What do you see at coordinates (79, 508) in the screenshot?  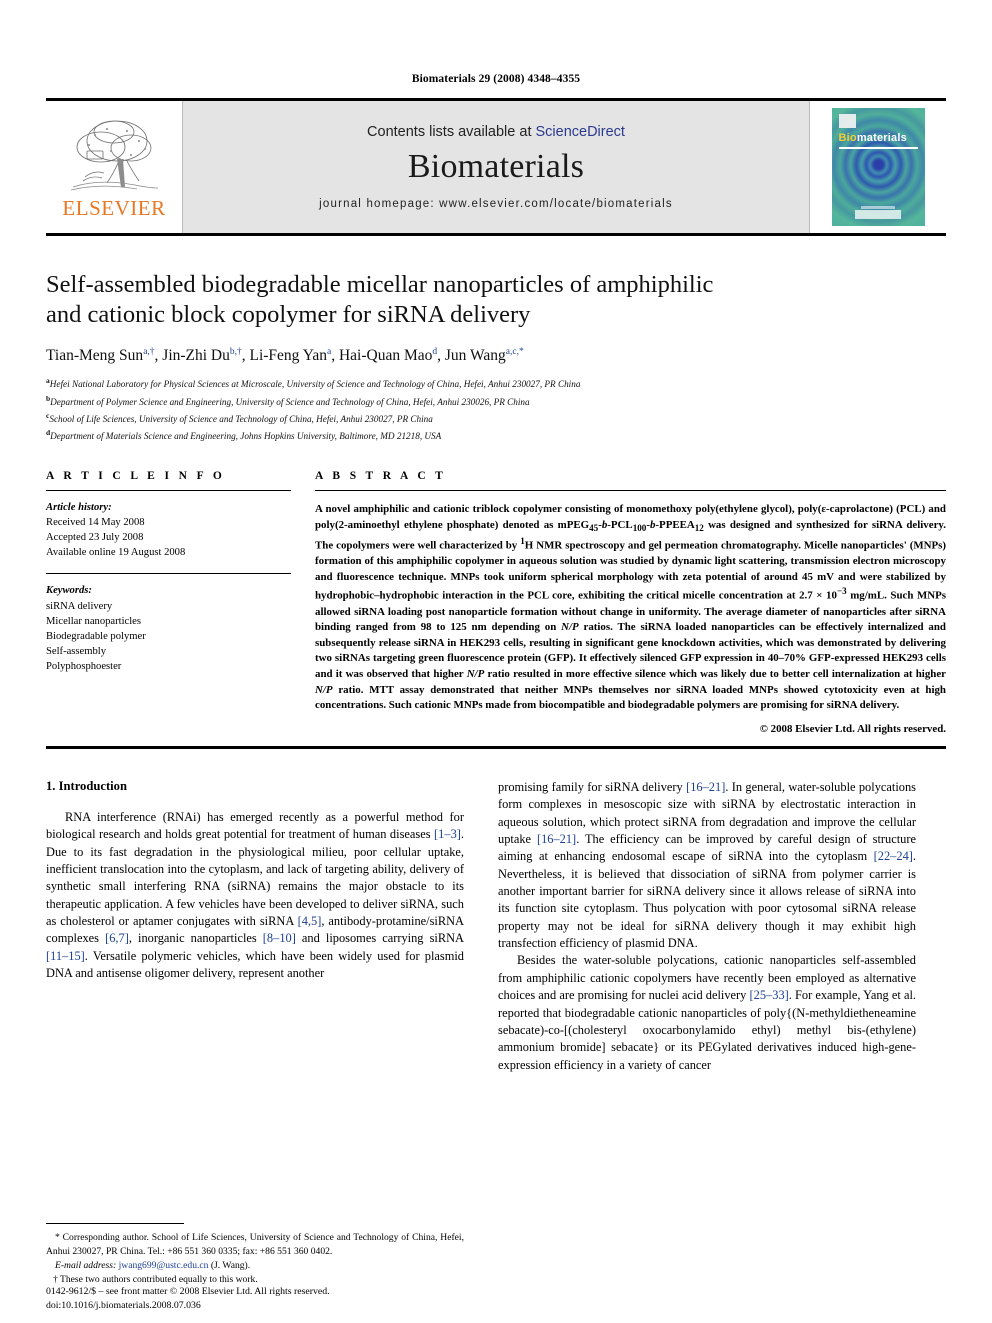 I see `article-history-label: Article history:` at bounding box center [79, 508].